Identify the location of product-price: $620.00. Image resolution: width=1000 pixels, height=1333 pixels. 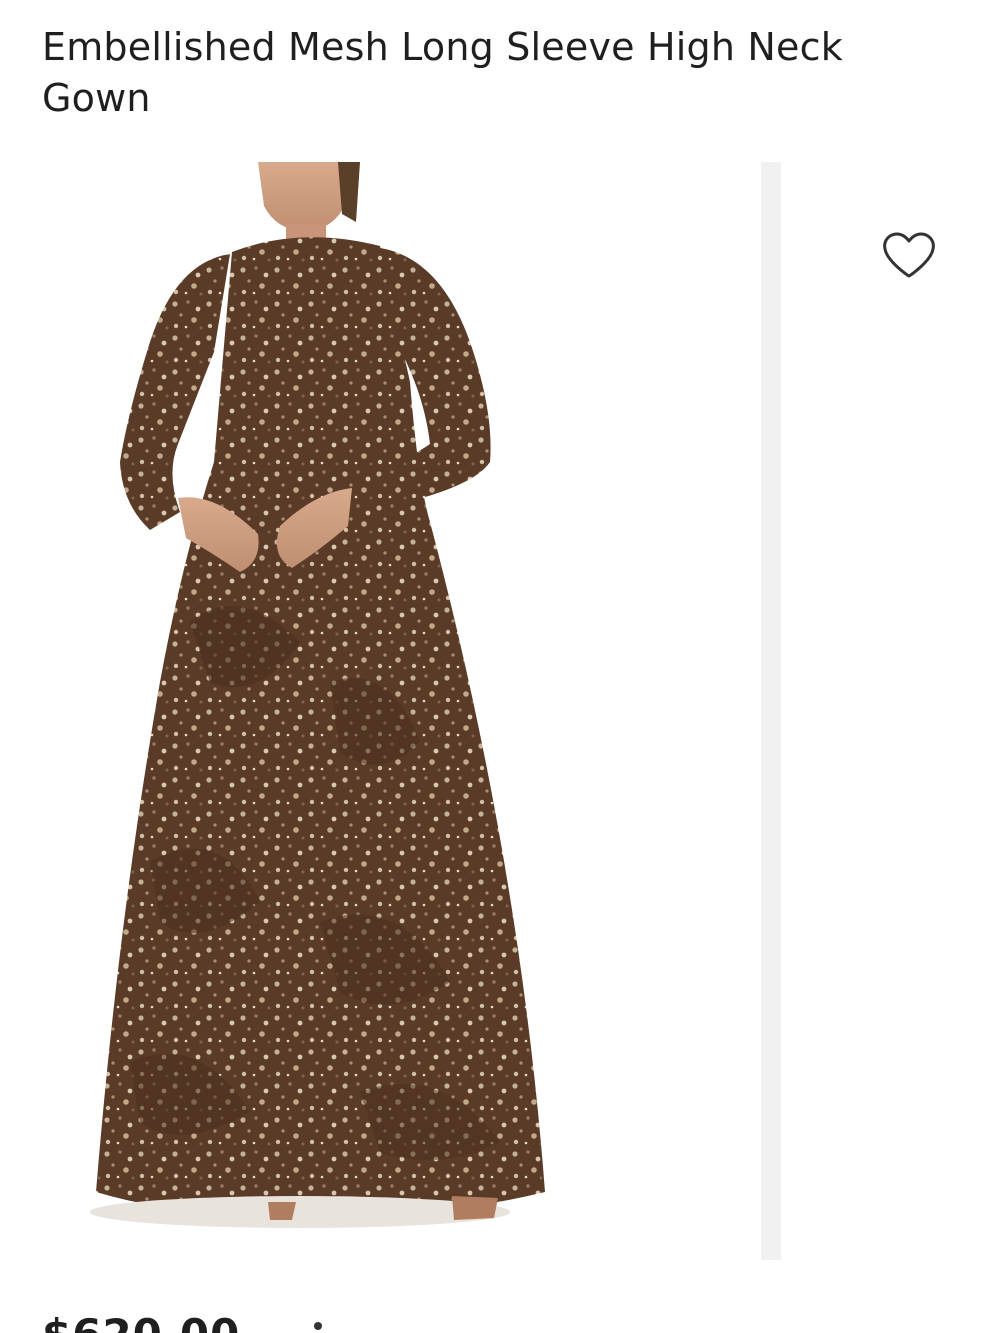
(141, 1321).